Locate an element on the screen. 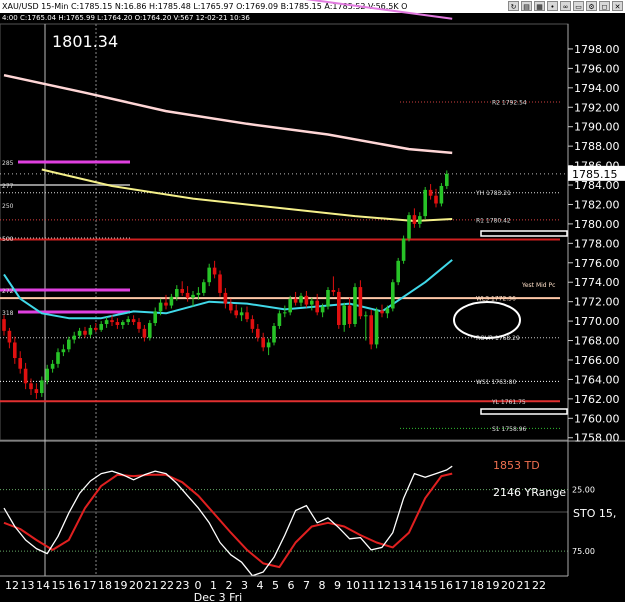 The height and width of the screenshot is (602, 625). stoch-tick-label: 75.00 is located at coordinates (583, 551).